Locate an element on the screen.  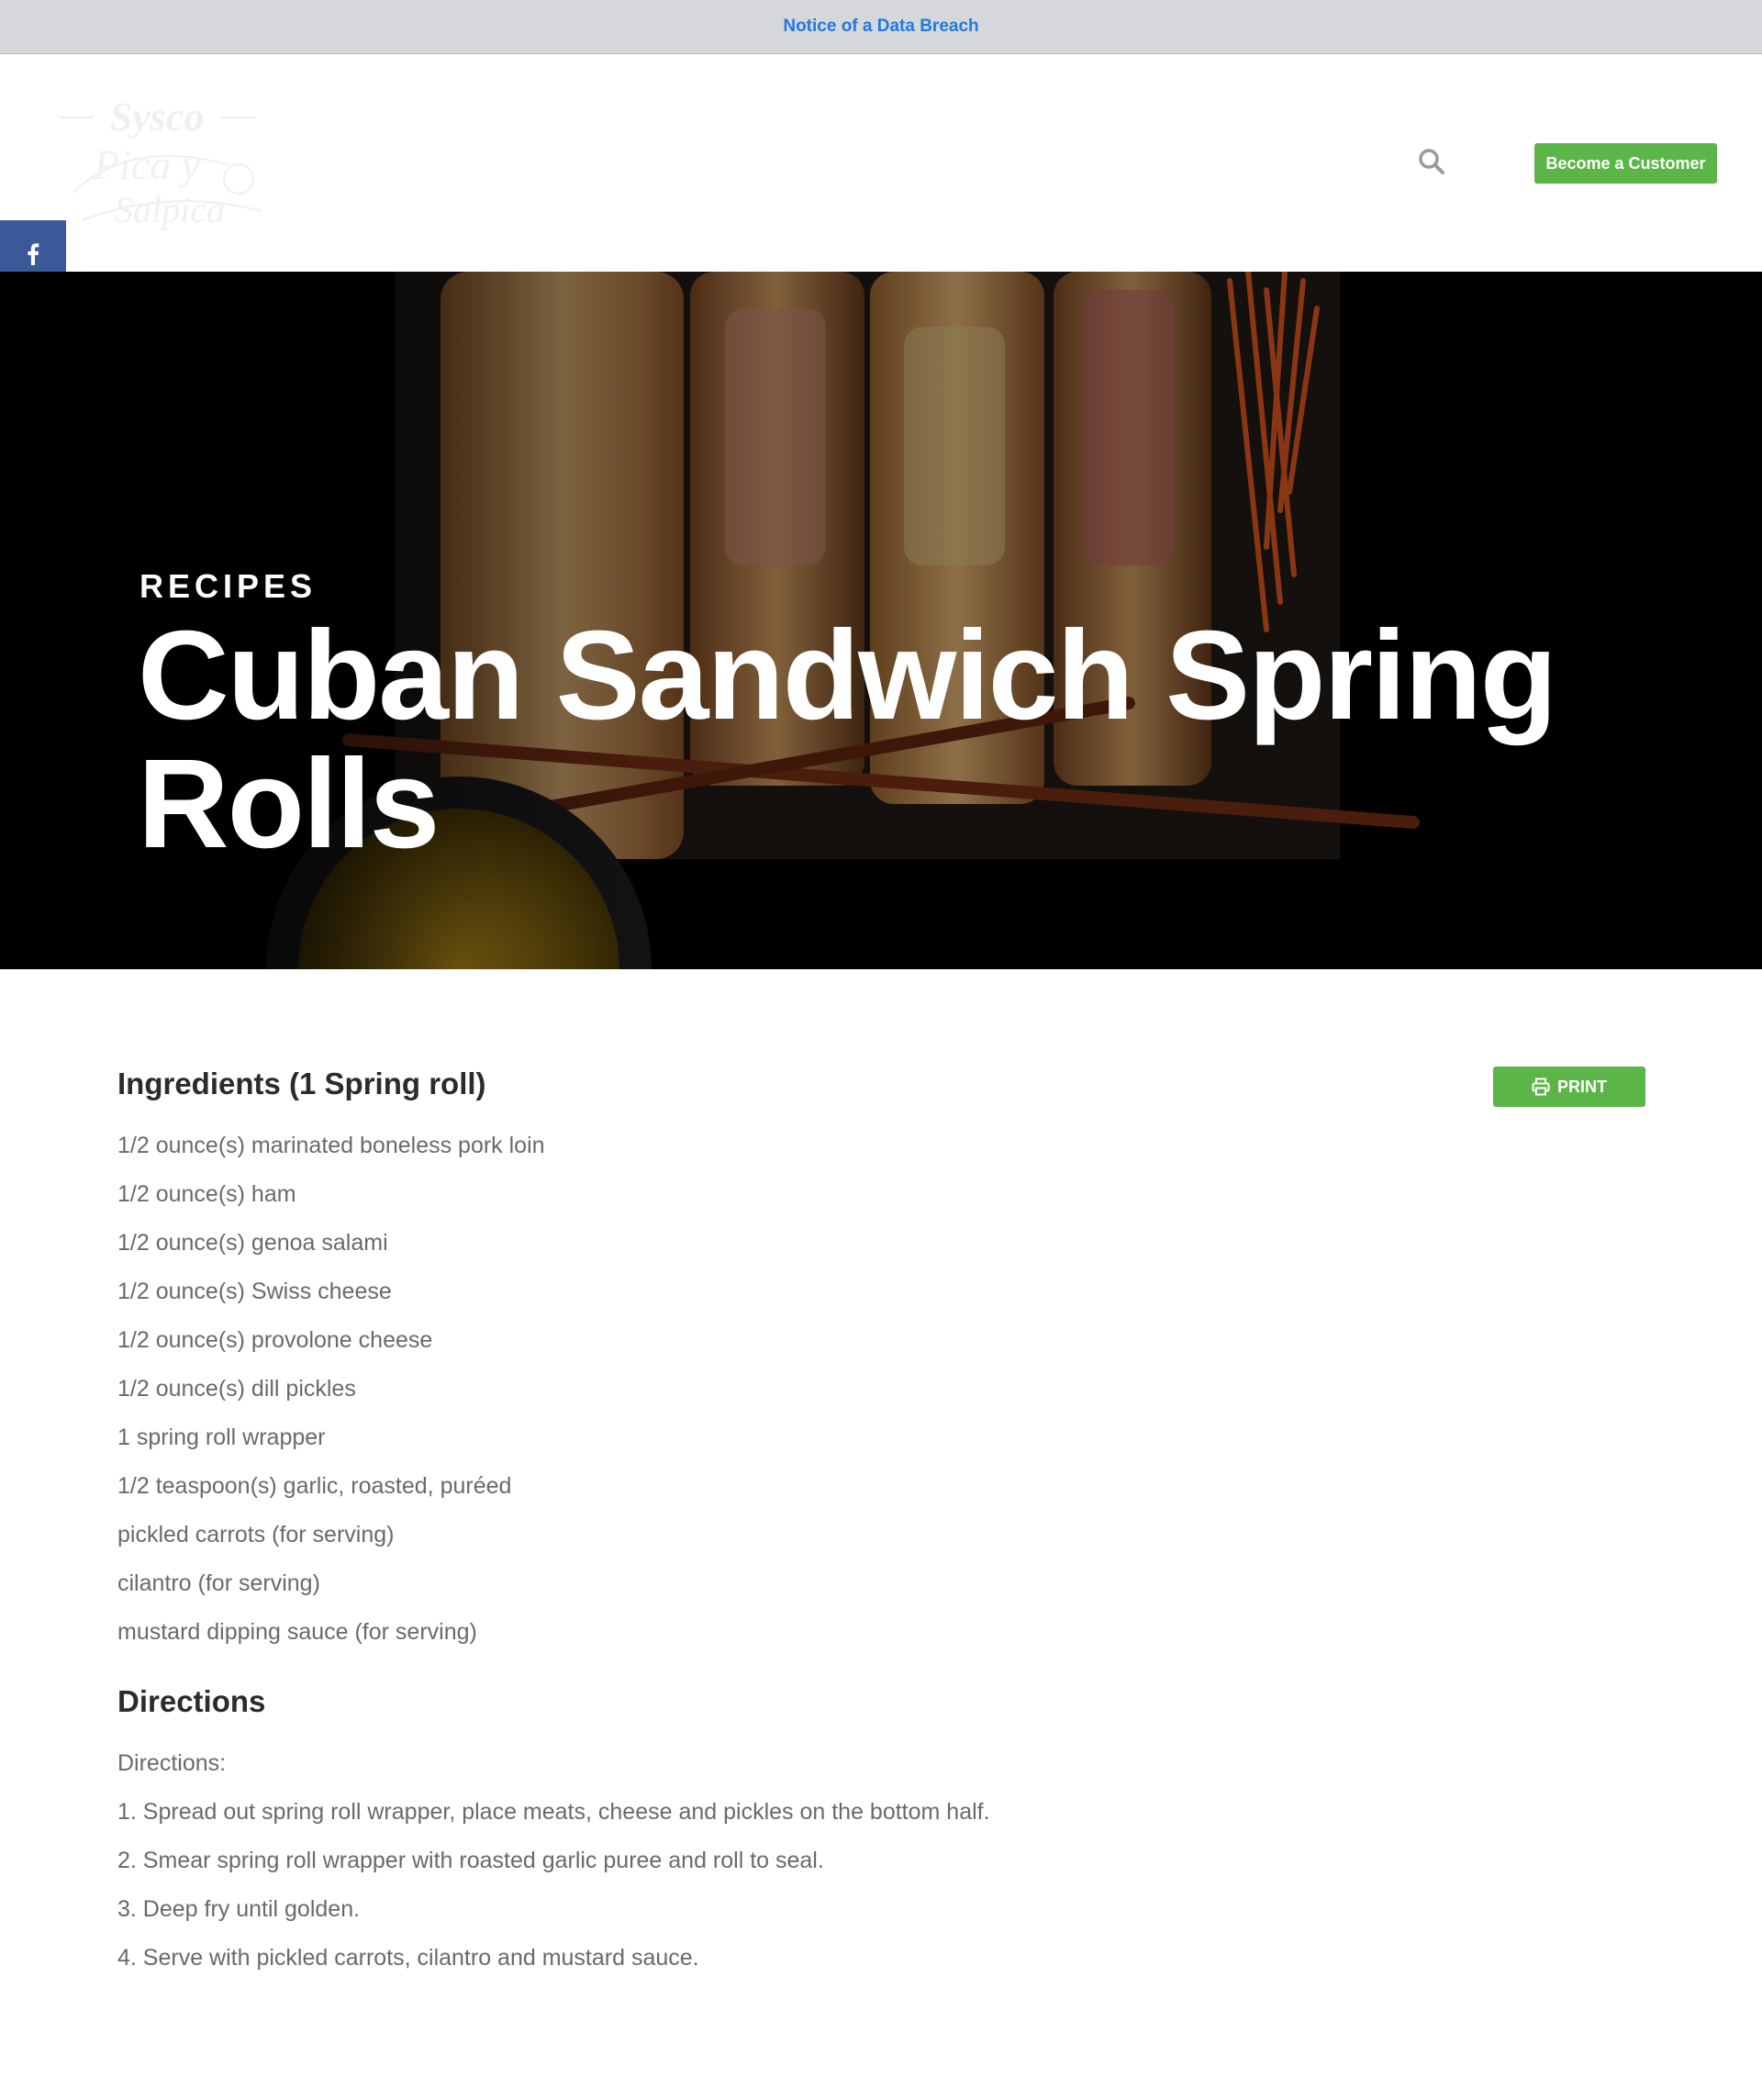
ingredient-item: 1/2 teaspoon(s) garlic, roasted, puréed is located at coordinates (314, 1486).